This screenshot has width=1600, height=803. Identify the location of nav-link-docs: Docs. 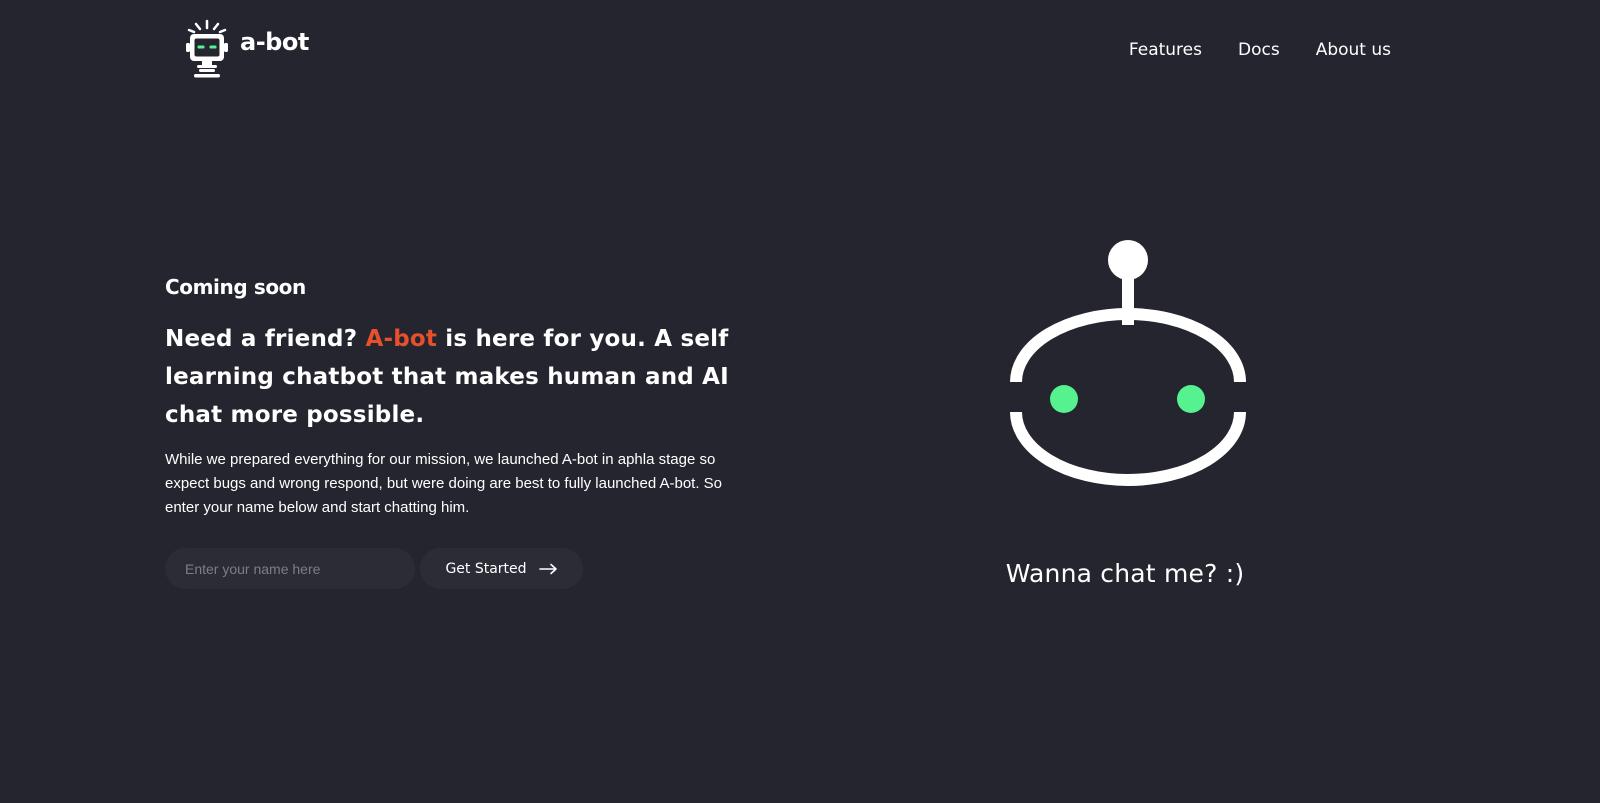
(1259, 50).